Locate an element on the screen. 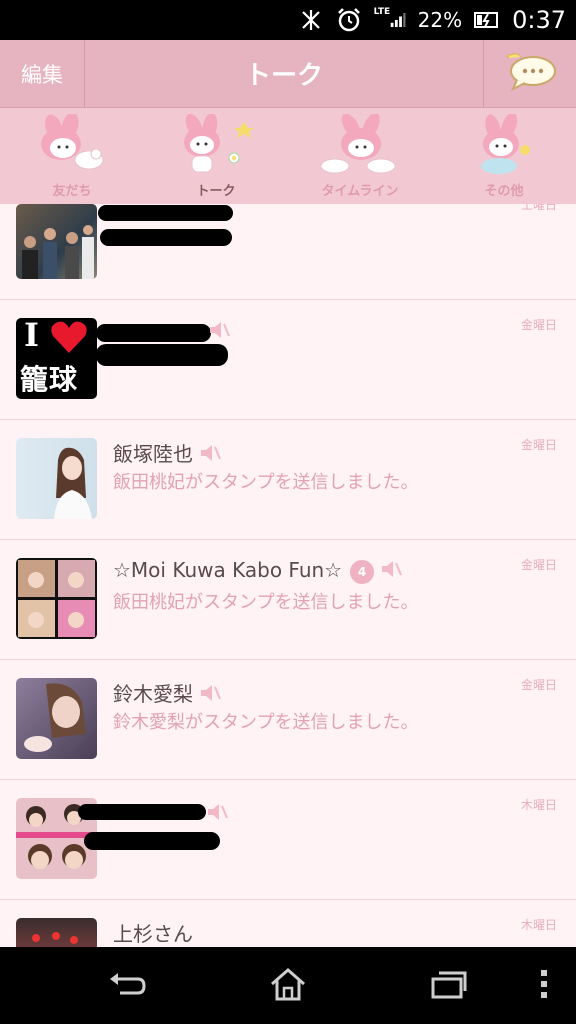 The image size is (576, 1024). chat-name-text: 鈴木愛梨 is located at coordinates (153, 694).